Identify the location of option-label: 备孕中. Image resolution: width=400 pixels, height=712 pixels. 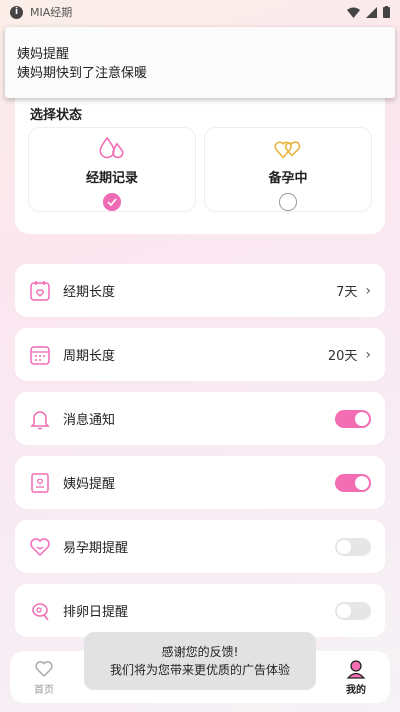
(288, 179).